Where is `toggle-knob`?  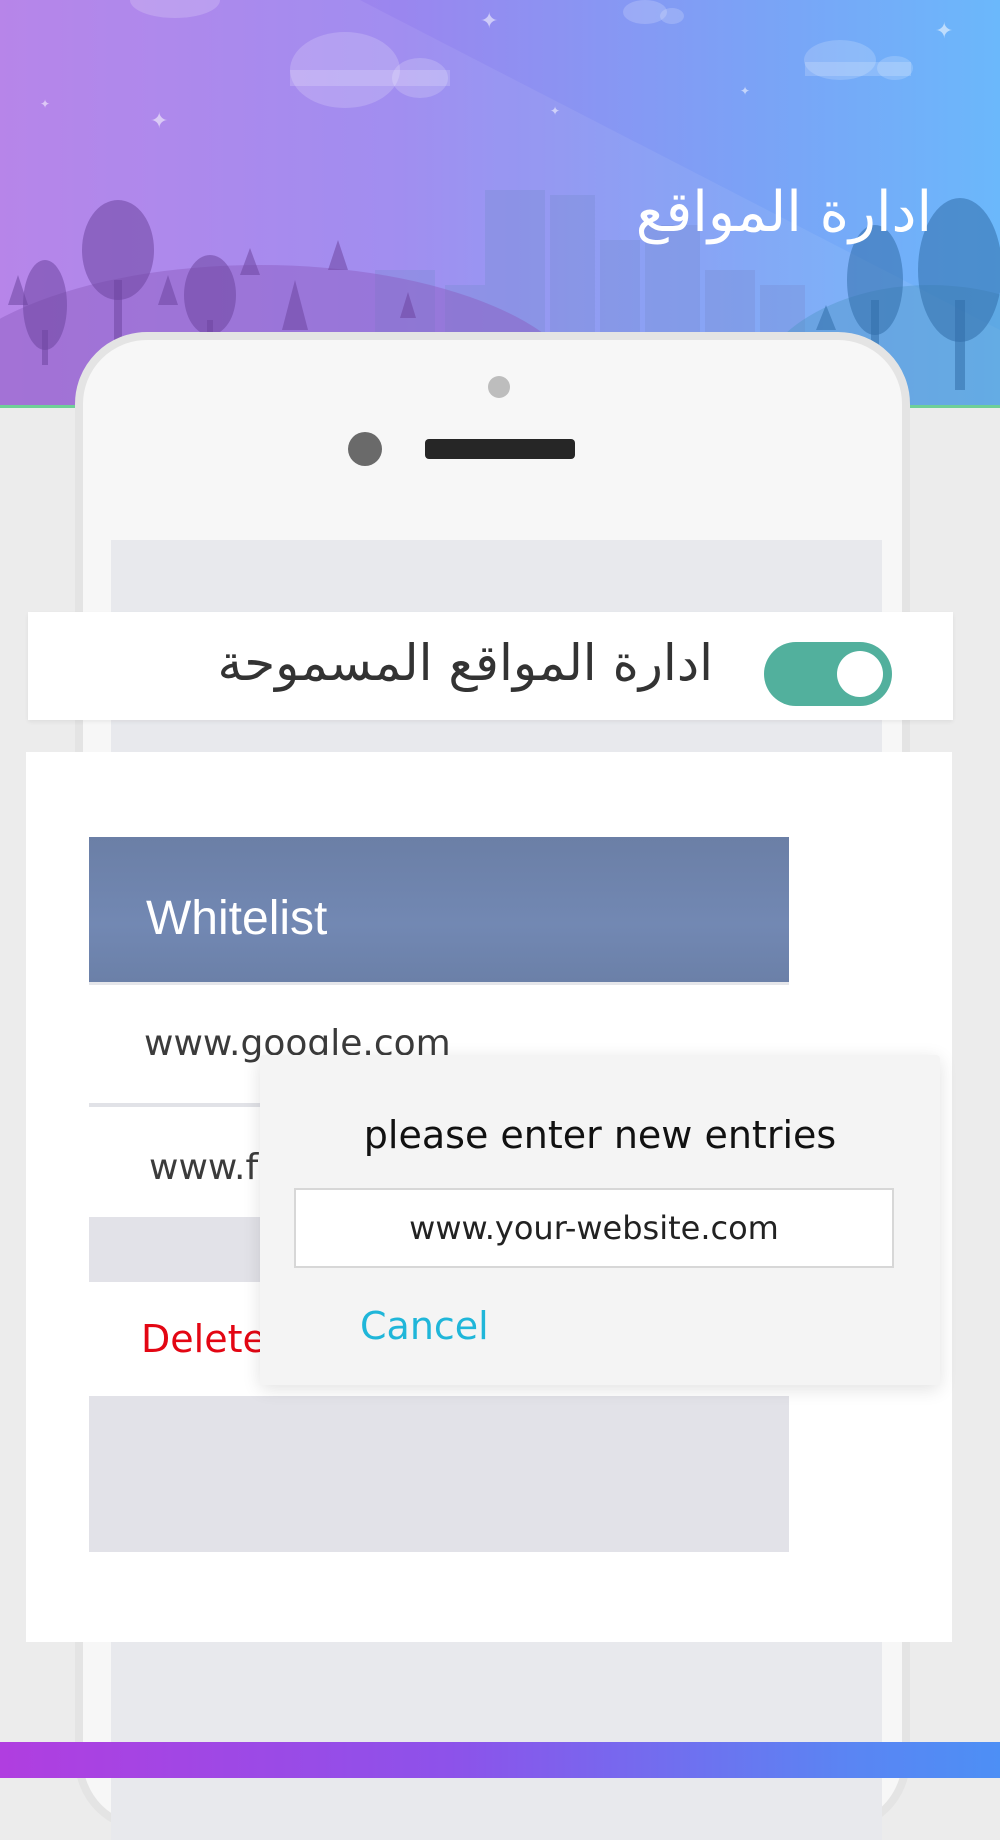 toggle-knob is located at coordinates (860, 674).